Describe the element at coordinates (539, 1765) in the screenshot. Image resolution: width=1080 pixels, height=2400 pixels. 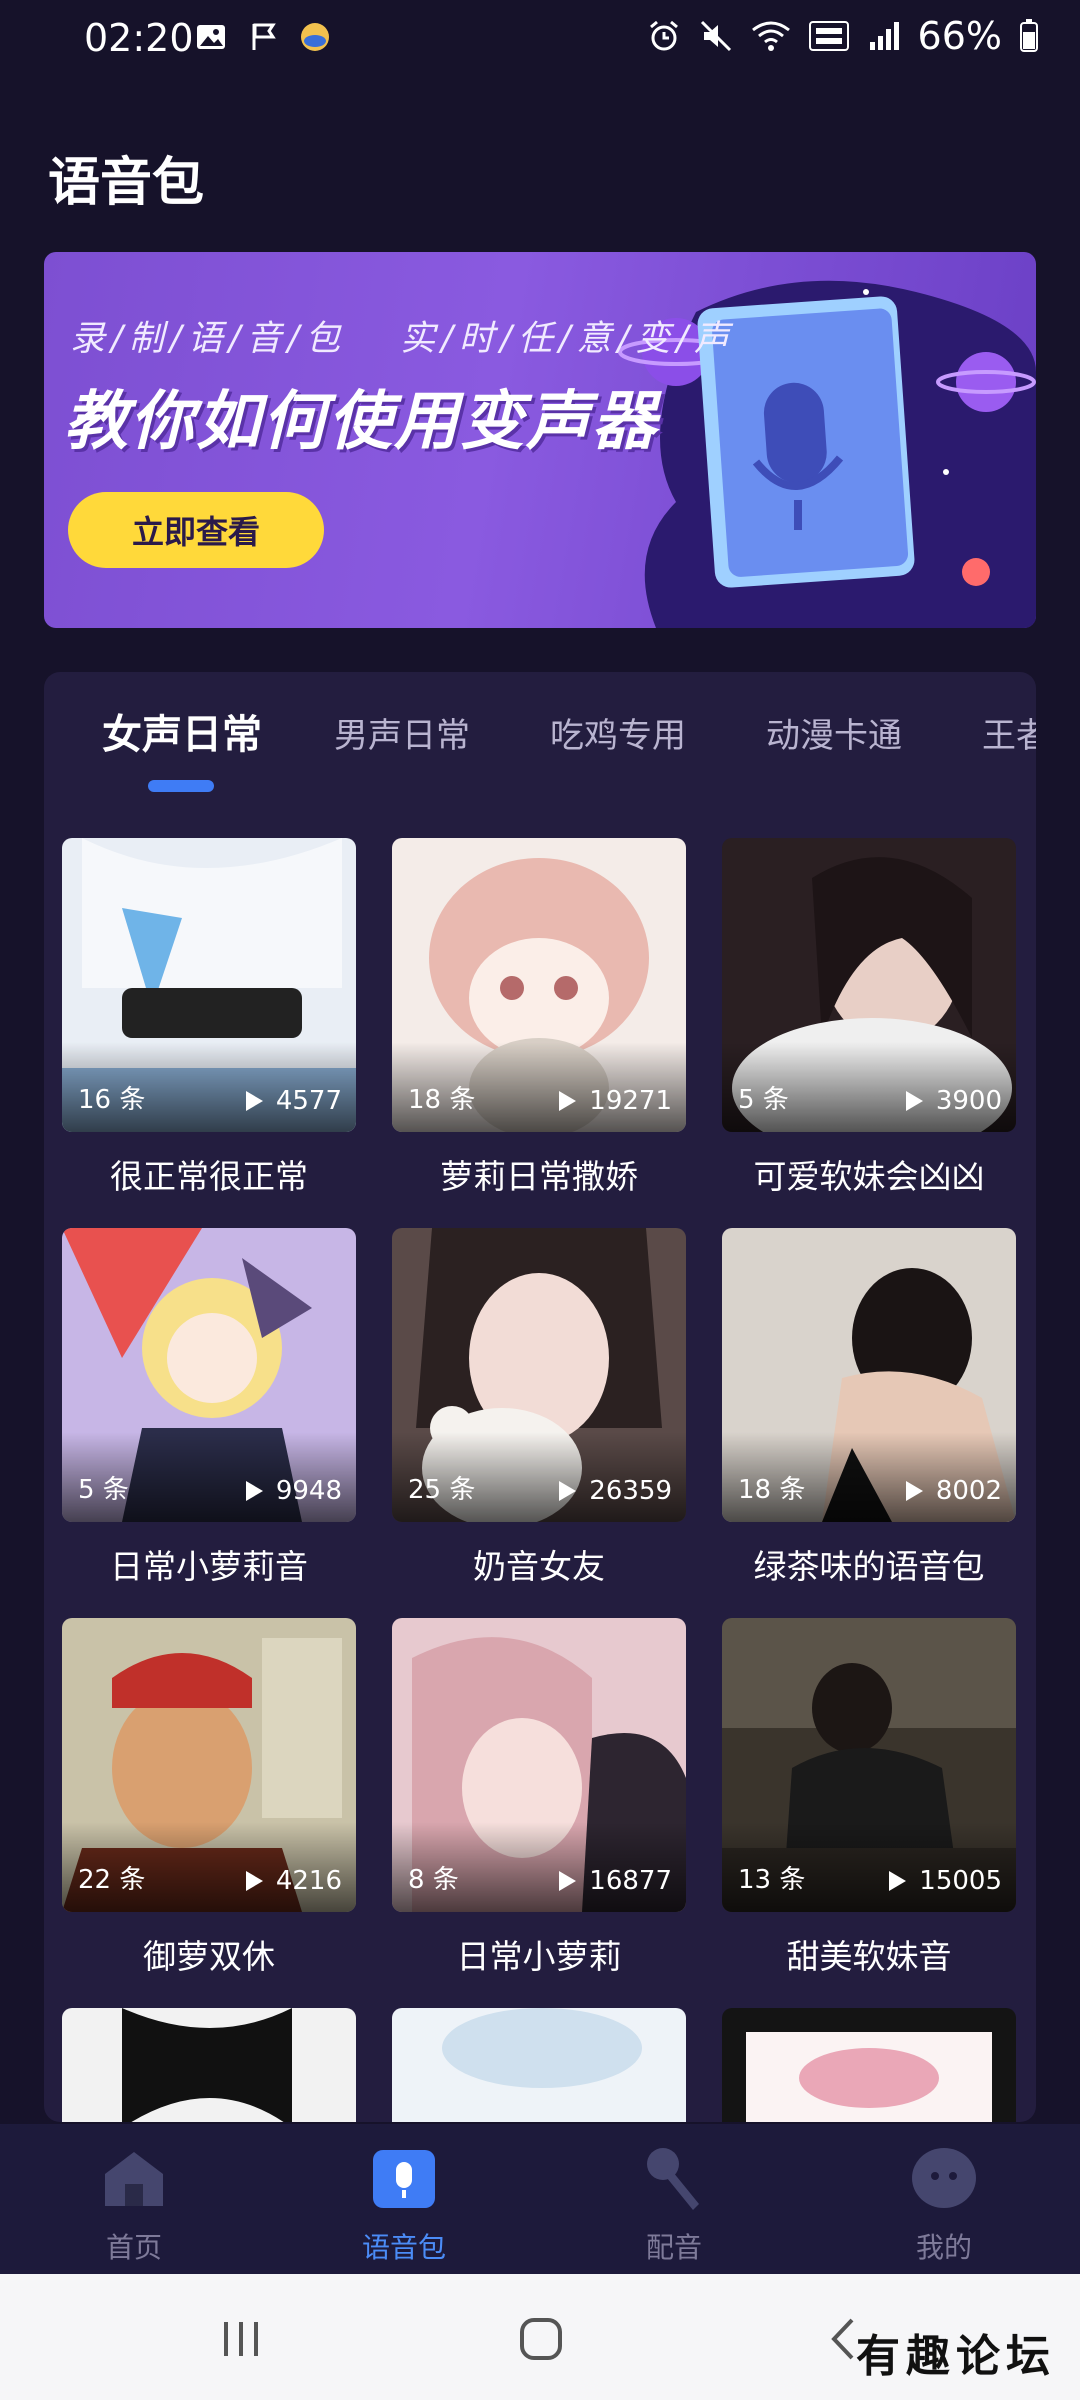
I see `voice-pack-thumbnail: 8 条 16877` at that location.